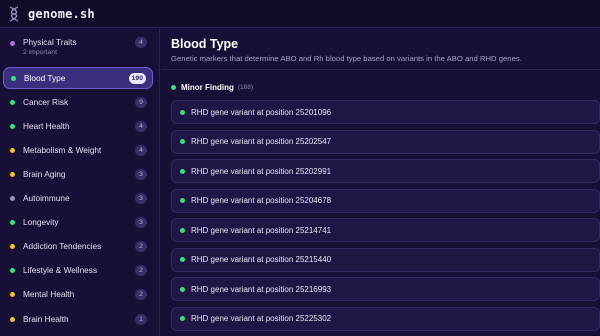  What do you see at coordinates (261, 171) in the screenshot?
I see `finding-text: RHD gene variant at position 25202991` at bounding box center [261, 171].